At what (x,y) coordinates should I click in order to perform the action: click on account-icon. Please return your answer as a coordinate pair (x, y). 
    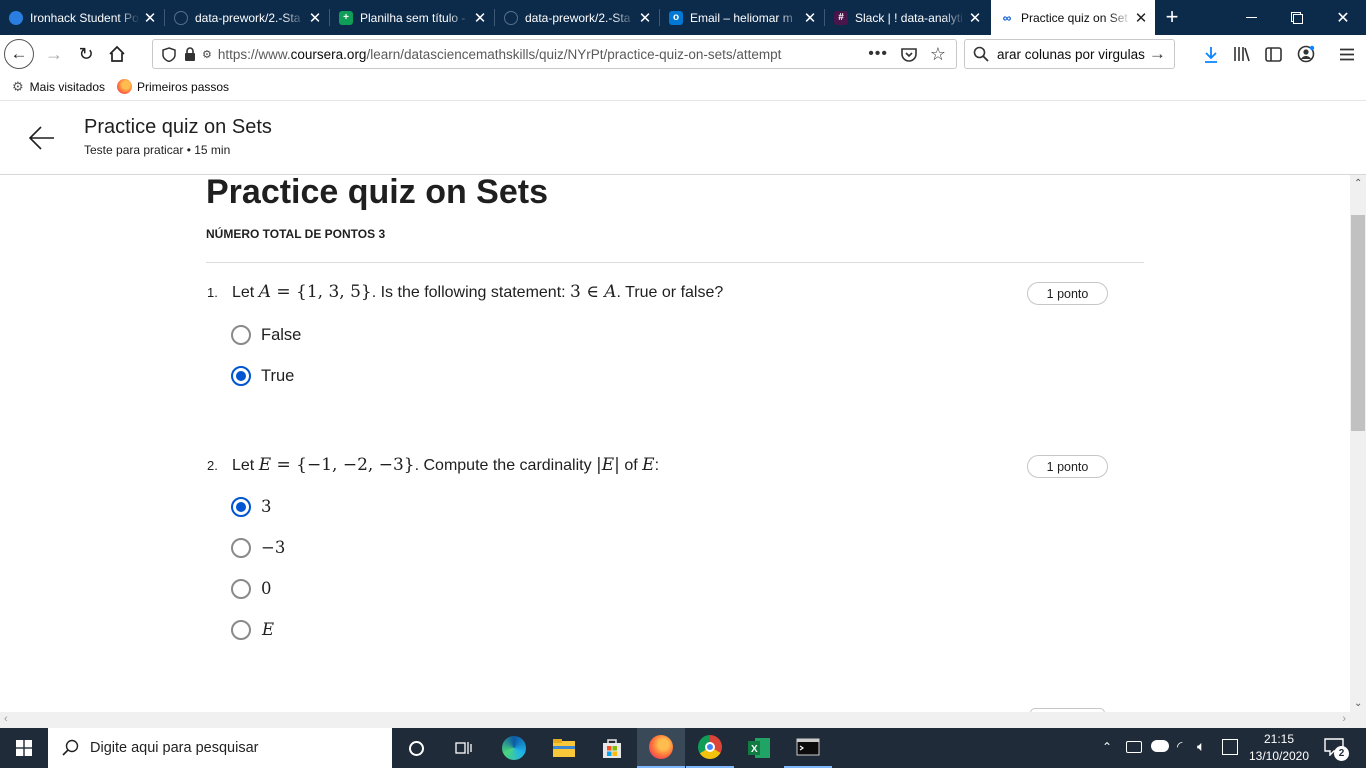
    Looking at the image, I should click on (1306, 54).